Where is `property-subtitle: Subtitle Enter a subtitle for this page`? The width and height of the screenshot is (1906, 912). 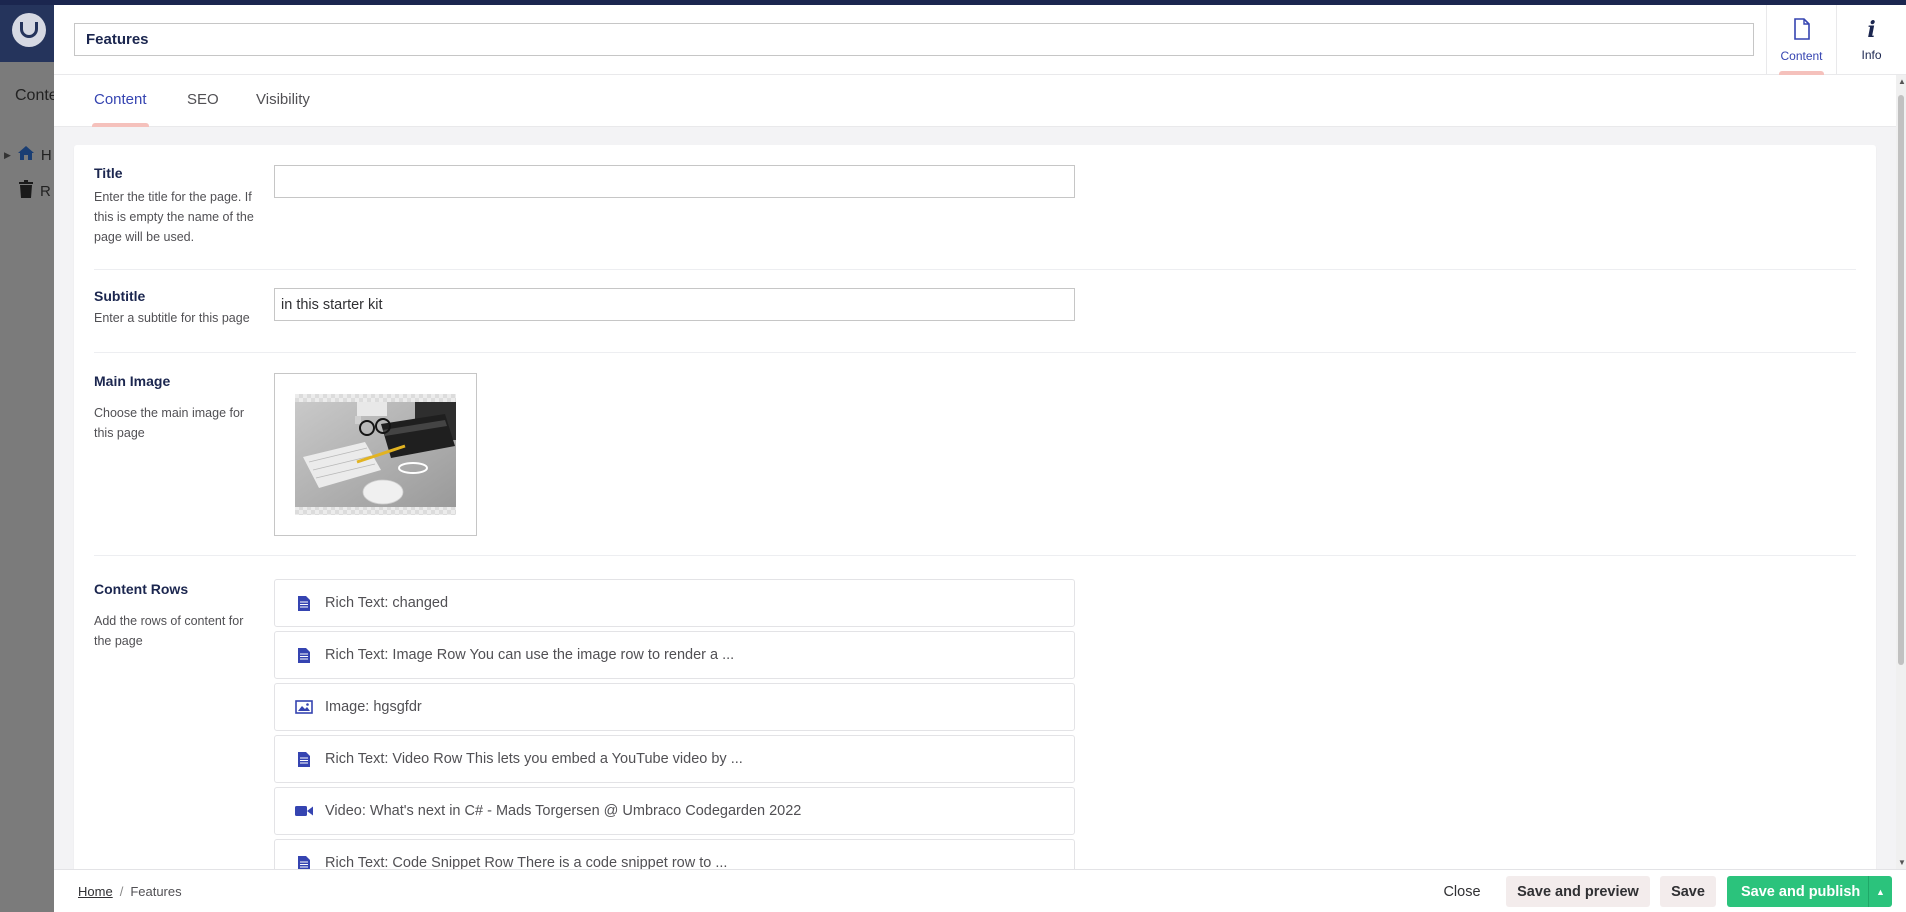
property-subtitle: Subtitle Enter a subtitle for this page is located at coordinates (975, 311).